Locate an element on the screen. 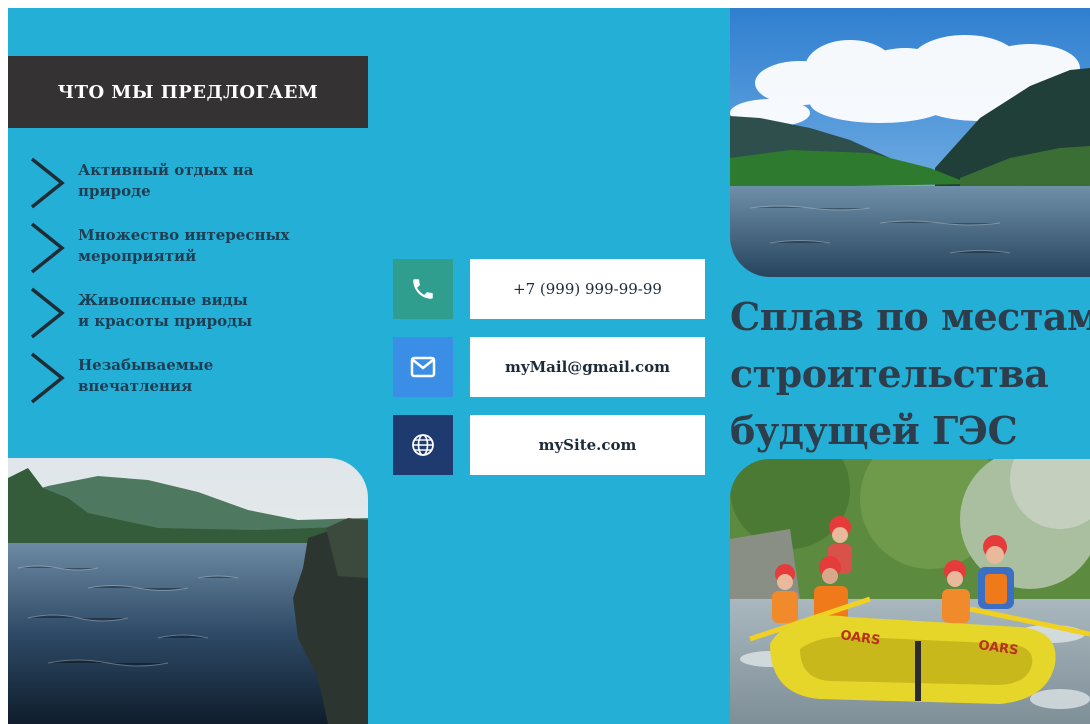 This screenshot has width=1090, height=724. title-line: будущей ГЭС is located at coordinates (874, 430).